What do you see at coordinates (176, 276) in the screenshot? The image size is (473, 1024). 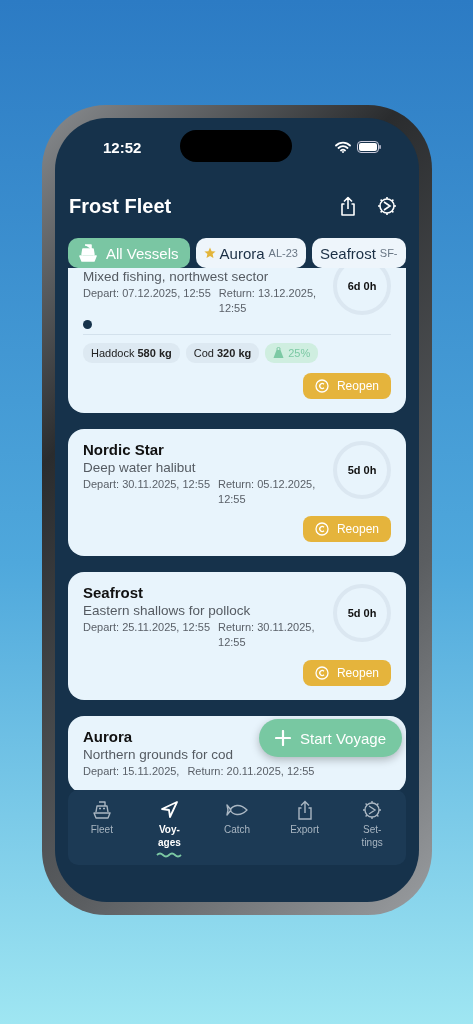 I see `voyage-description: Mixed fishing, northwest sector` at bounding box center [176, 276].